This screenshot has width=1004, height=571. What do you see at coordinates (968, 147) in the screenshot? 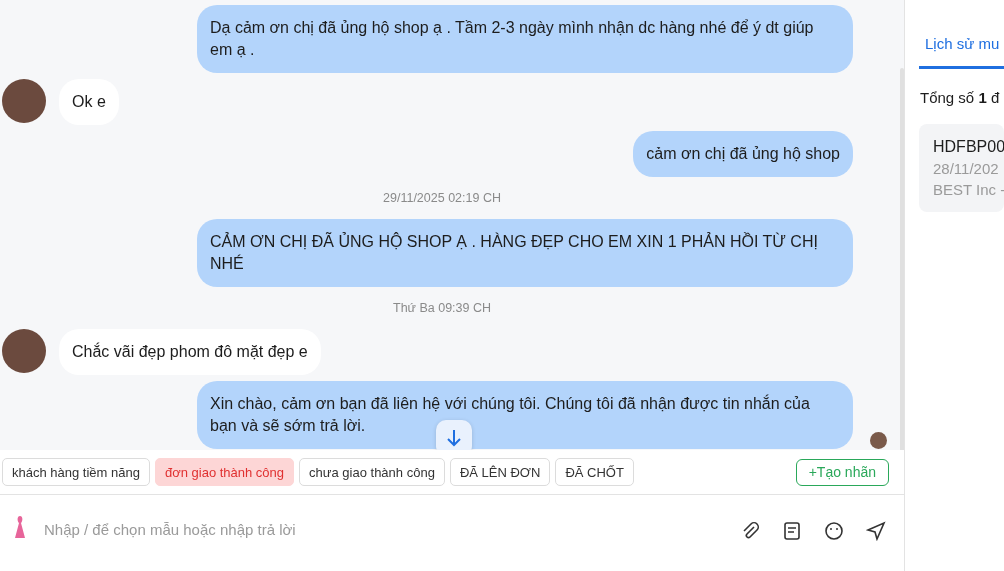
I see `order-code: HDFBP00` at bounding box center [968, 147].